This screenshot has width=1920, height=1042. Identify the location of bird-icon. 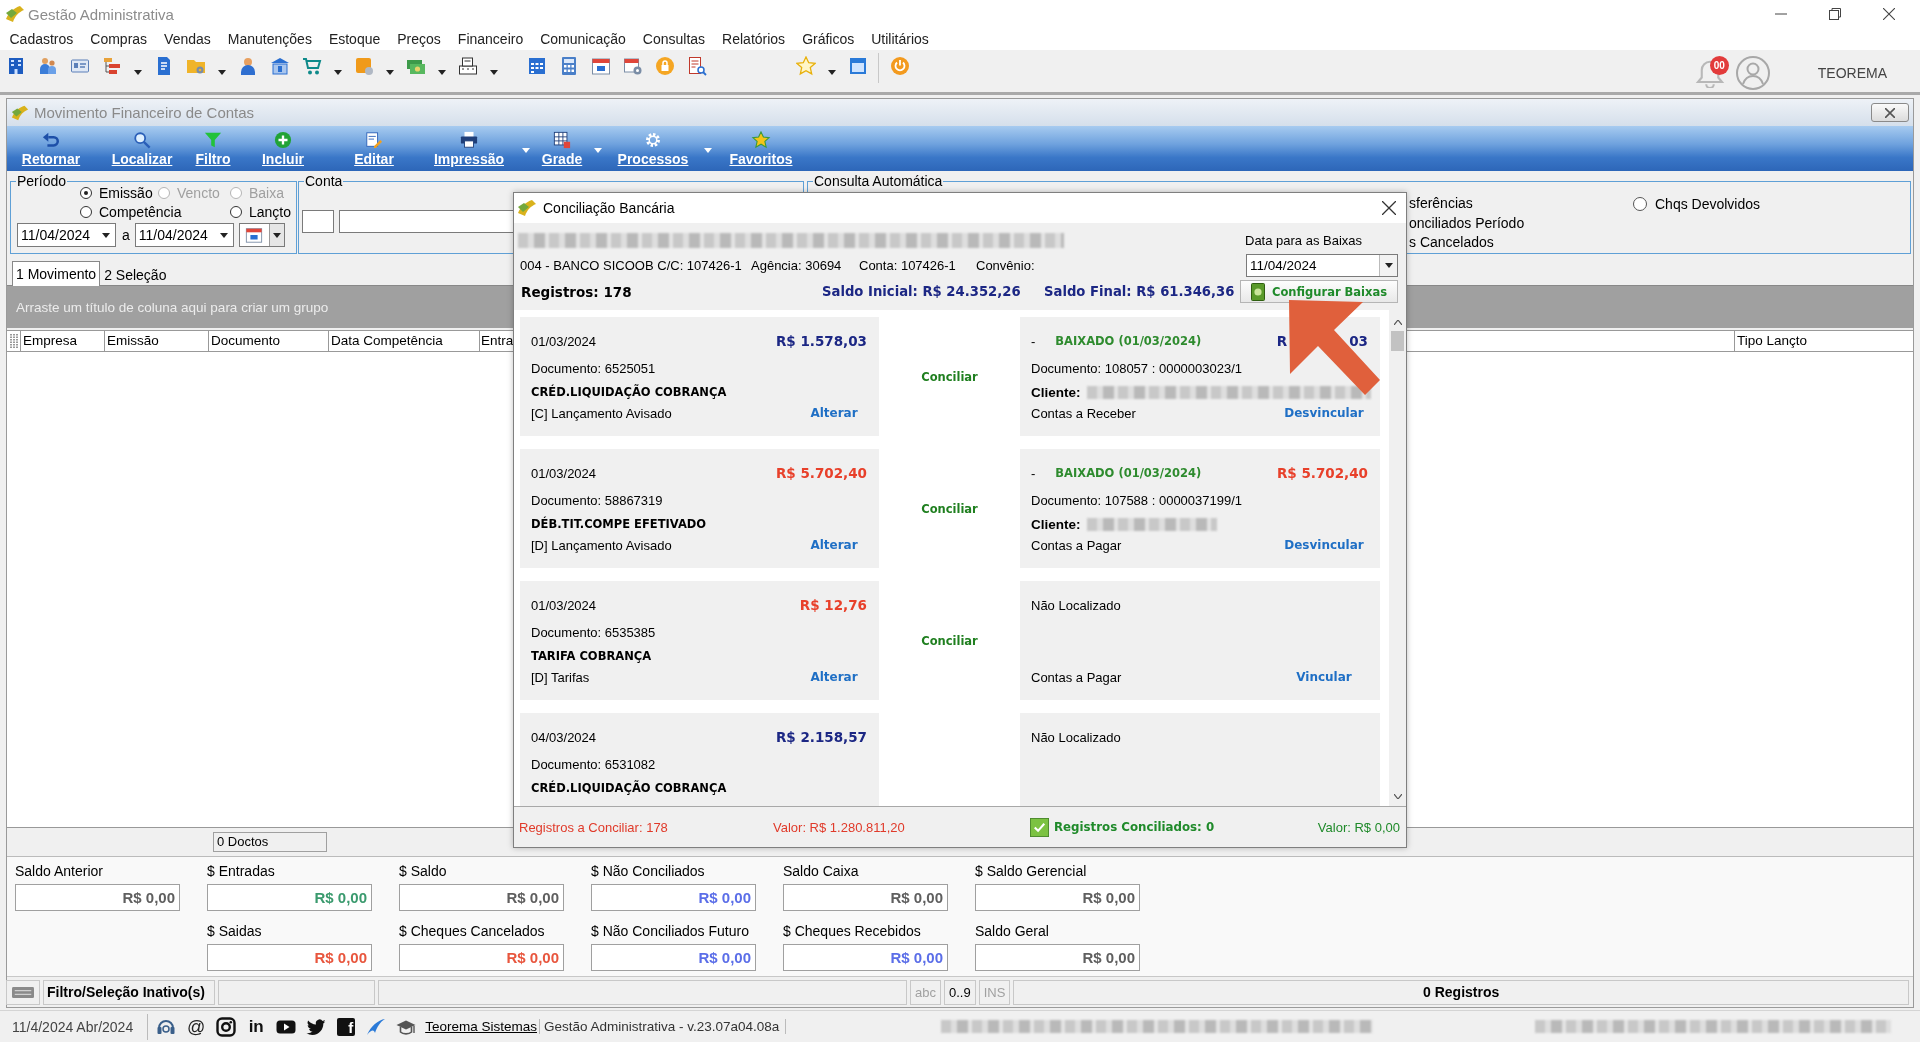
(316, 1026).